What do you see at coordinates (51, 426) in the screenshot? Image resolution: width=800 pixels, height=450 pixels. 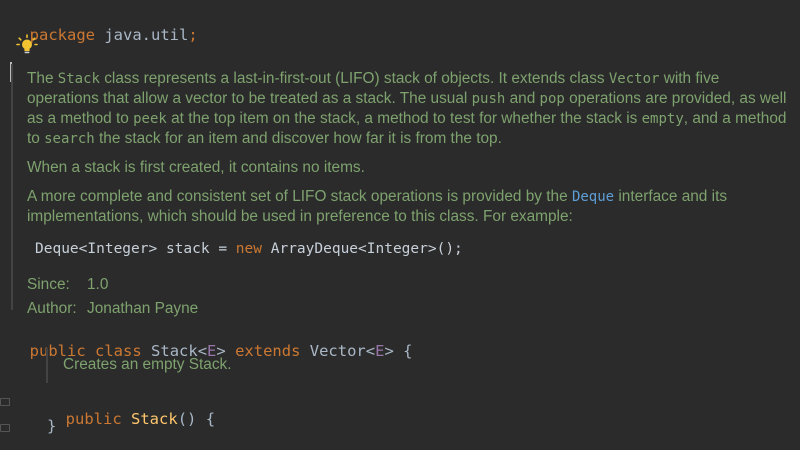 I see `close-brace: }` at bounding box center [51, 426].